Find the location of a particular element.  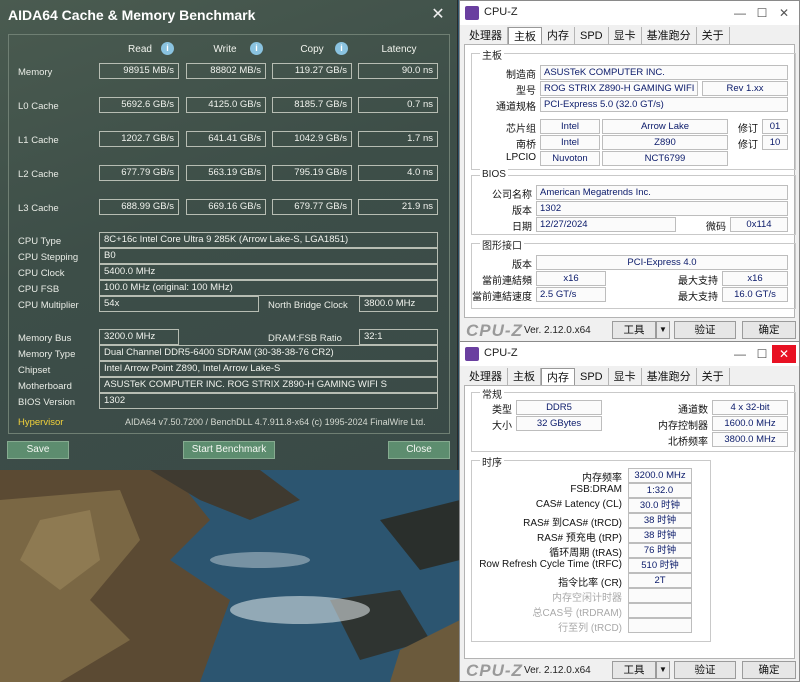

manufacturer-label: 制造商 is located at coordinates (521, 75).